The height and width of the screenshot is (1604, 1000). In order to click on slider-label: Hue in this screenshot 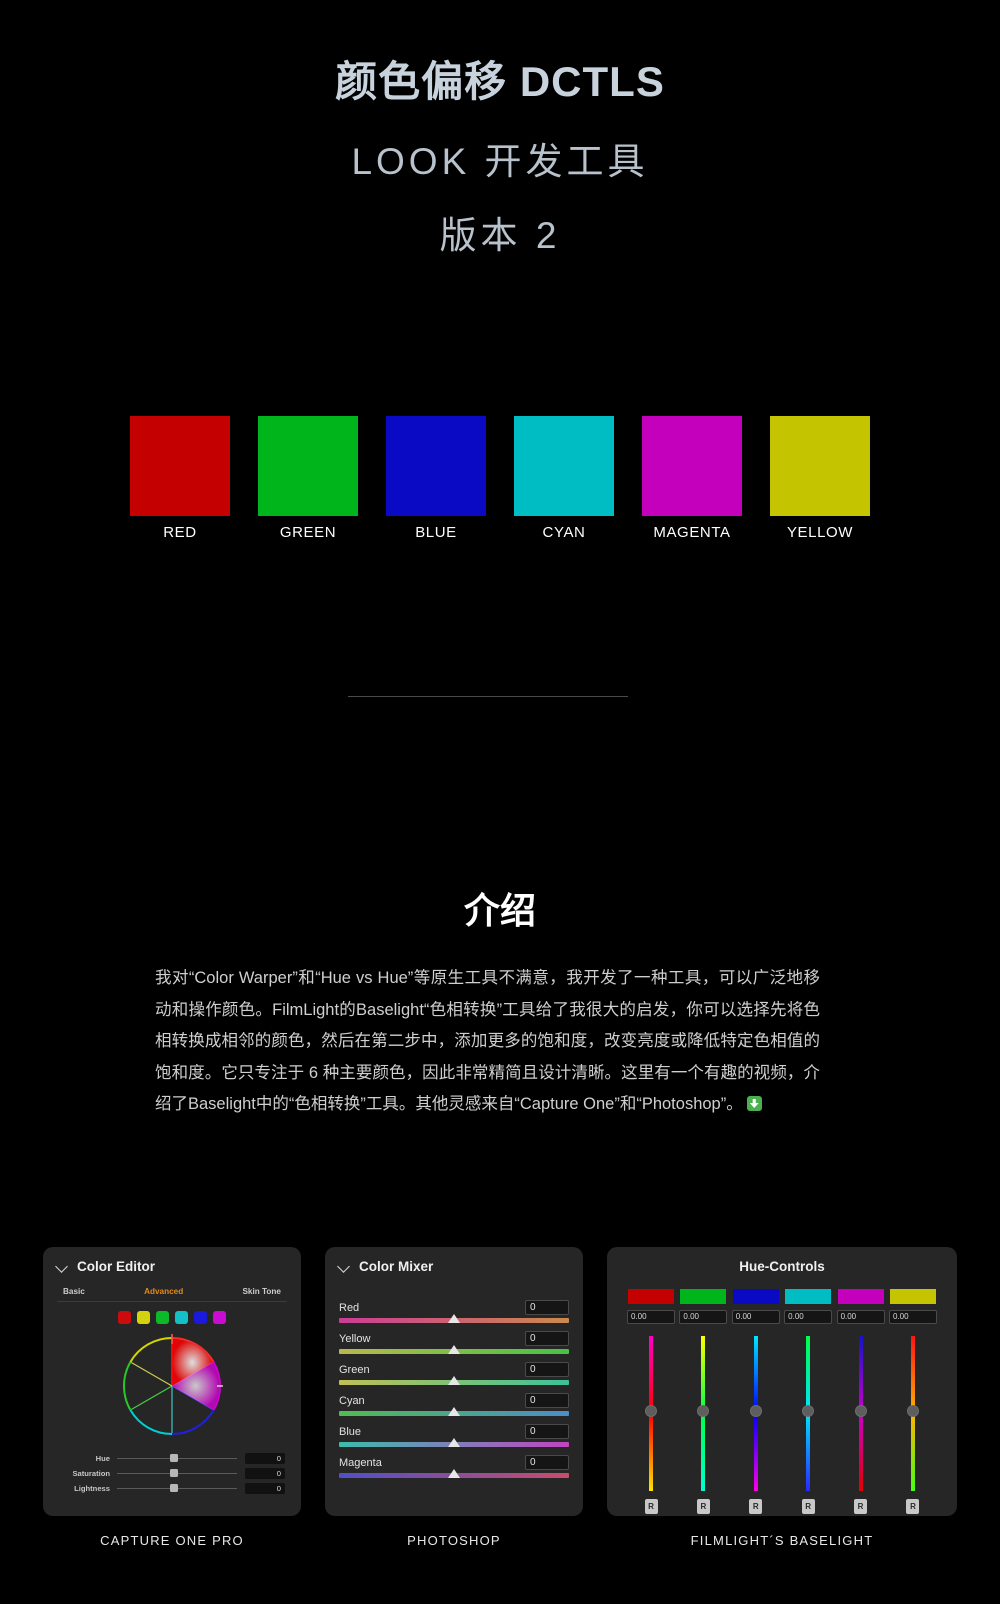, I will do `click(102, 1458)`.